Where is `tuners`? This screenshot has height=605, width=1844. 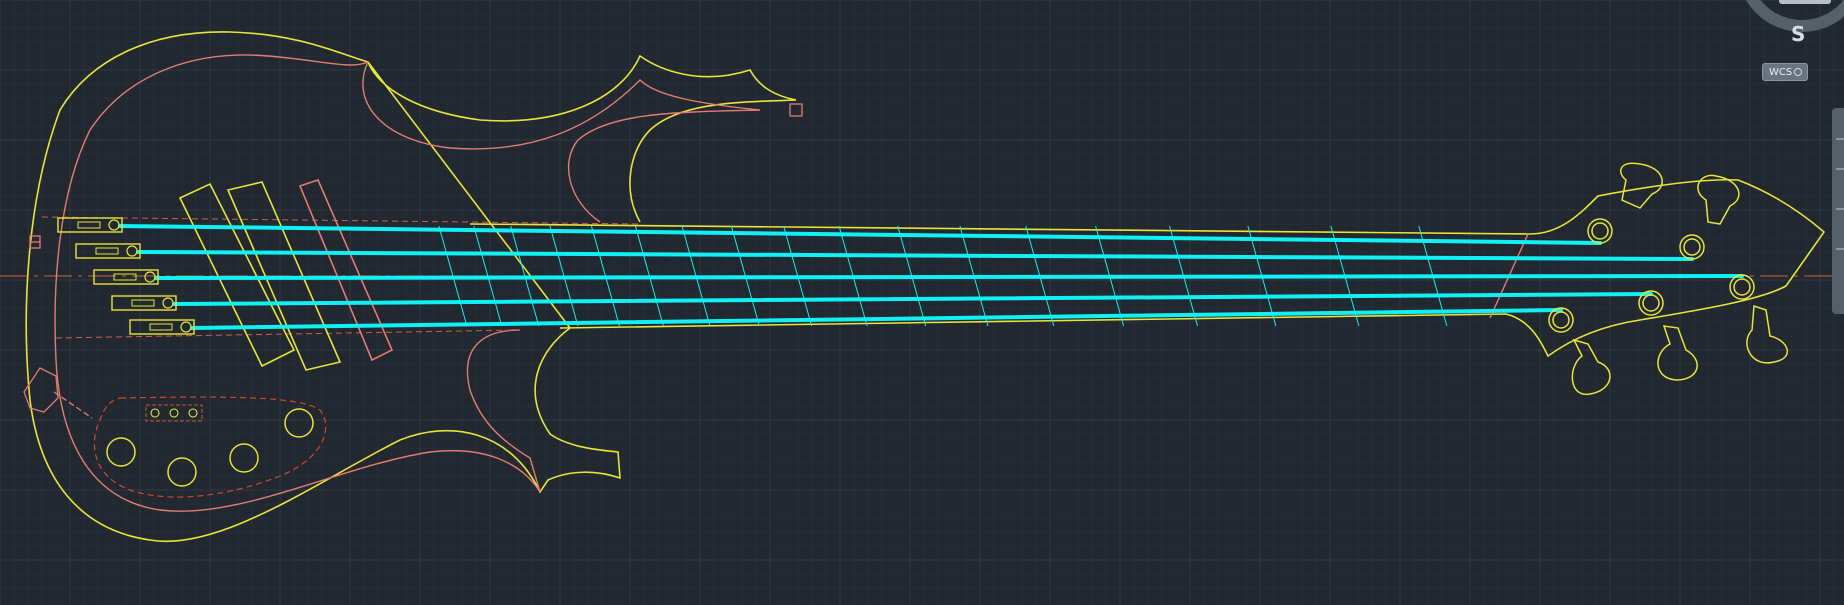
tuners is located at coordinates (1668, 278).